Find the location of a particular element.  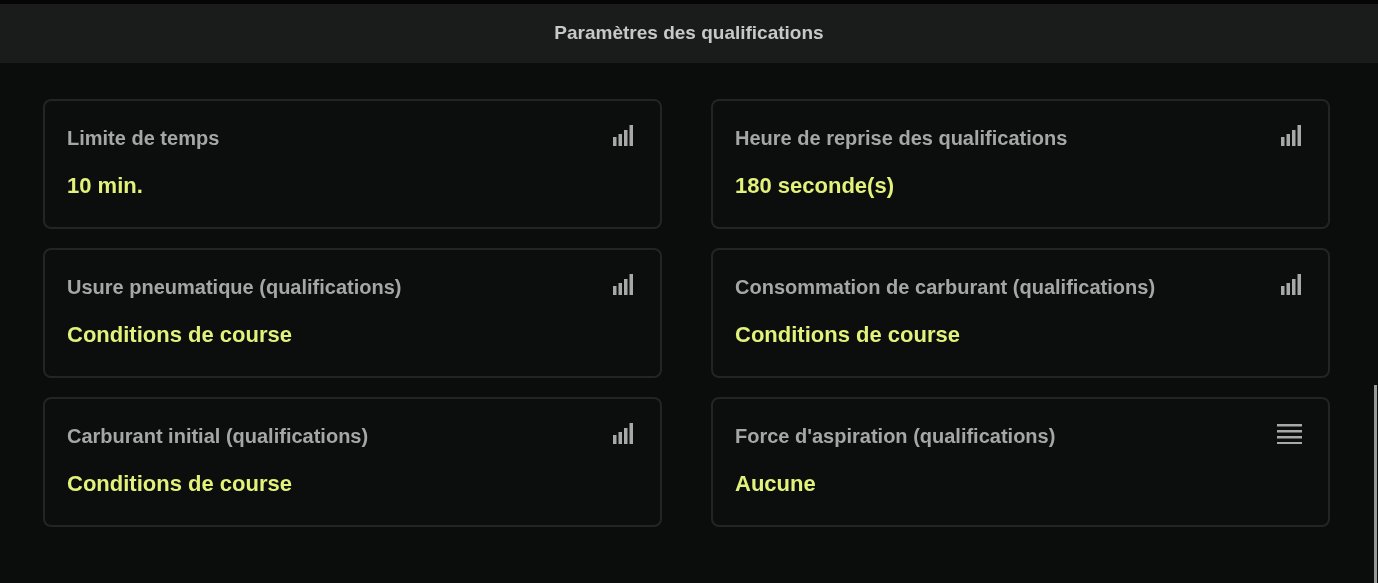

setting-label: Usure pneumatique (qualifications) is located at coordinates (234, 287).